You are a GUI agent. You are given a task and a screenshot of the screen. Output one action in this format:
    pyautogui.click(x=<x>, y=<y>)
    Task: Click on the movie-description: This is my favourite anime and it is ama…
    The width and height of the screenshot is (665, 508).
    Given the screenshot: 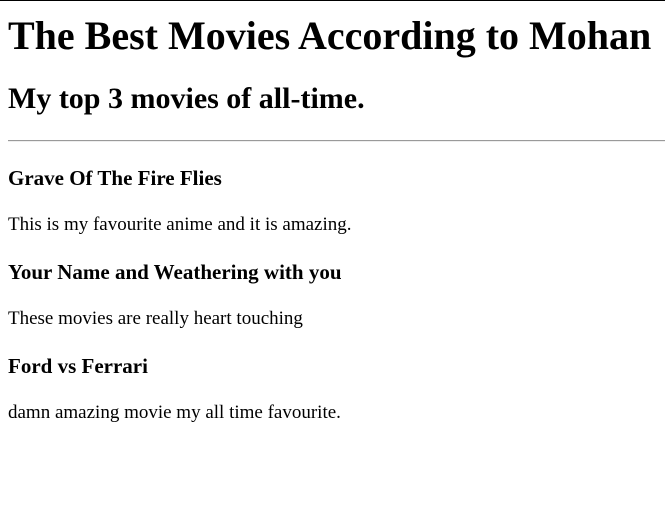 What is the action you would take?
    pyautogui.click(x=180, y=224)
    